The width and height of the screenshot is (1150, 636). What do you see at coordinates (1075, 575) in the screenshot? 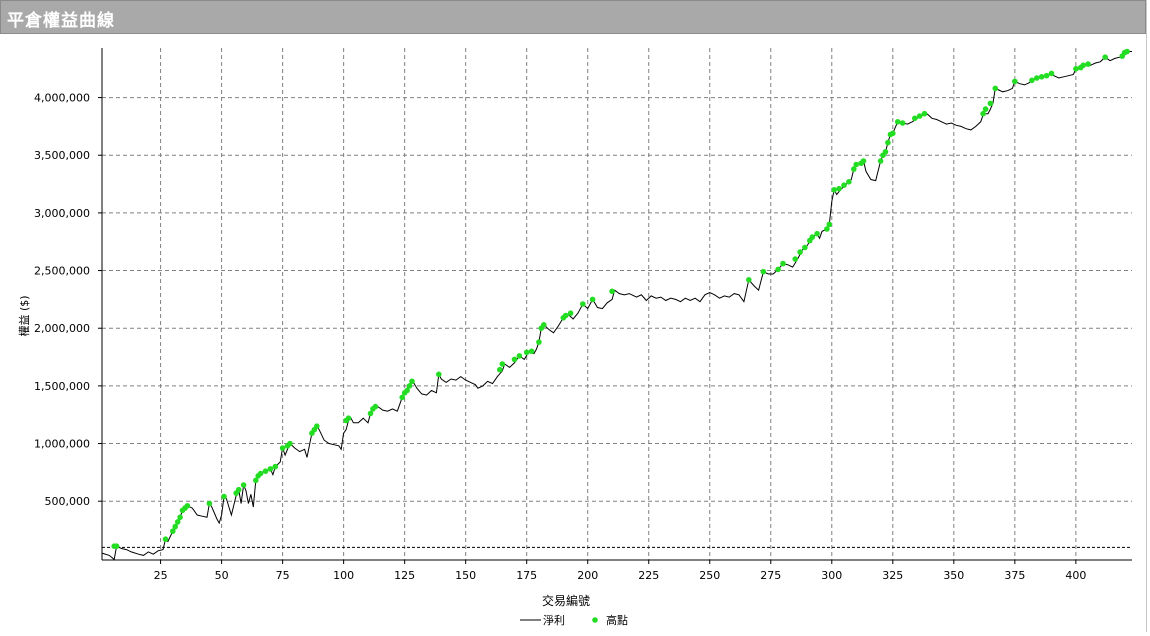
I see `x-tick-label: 400` at bounding box center [1075, 575].